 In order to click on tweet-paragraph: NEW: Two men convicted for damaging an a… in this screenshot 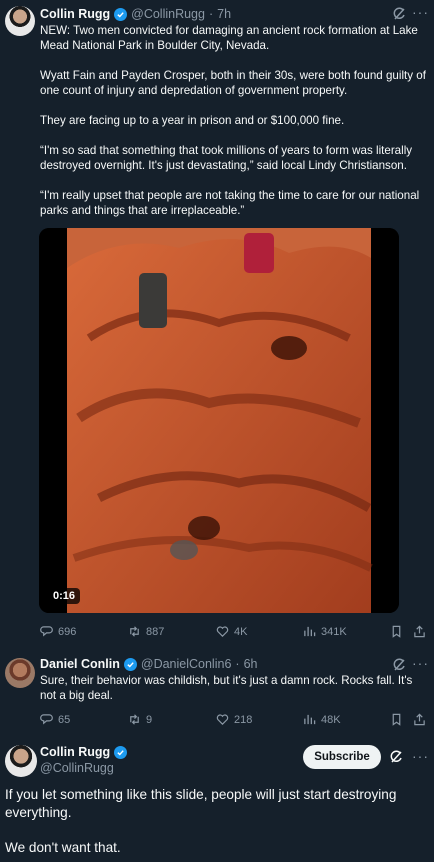, I will do `click(229, 38)`.